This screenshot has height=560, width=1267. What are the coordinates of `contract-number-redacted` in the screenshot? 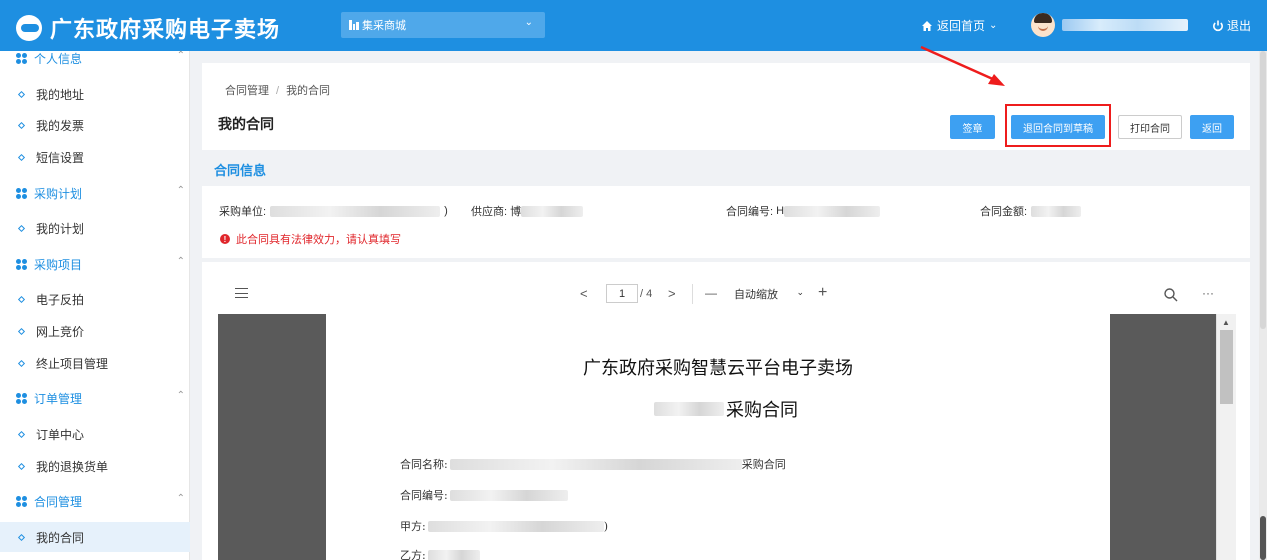 It's located at (832, 211).